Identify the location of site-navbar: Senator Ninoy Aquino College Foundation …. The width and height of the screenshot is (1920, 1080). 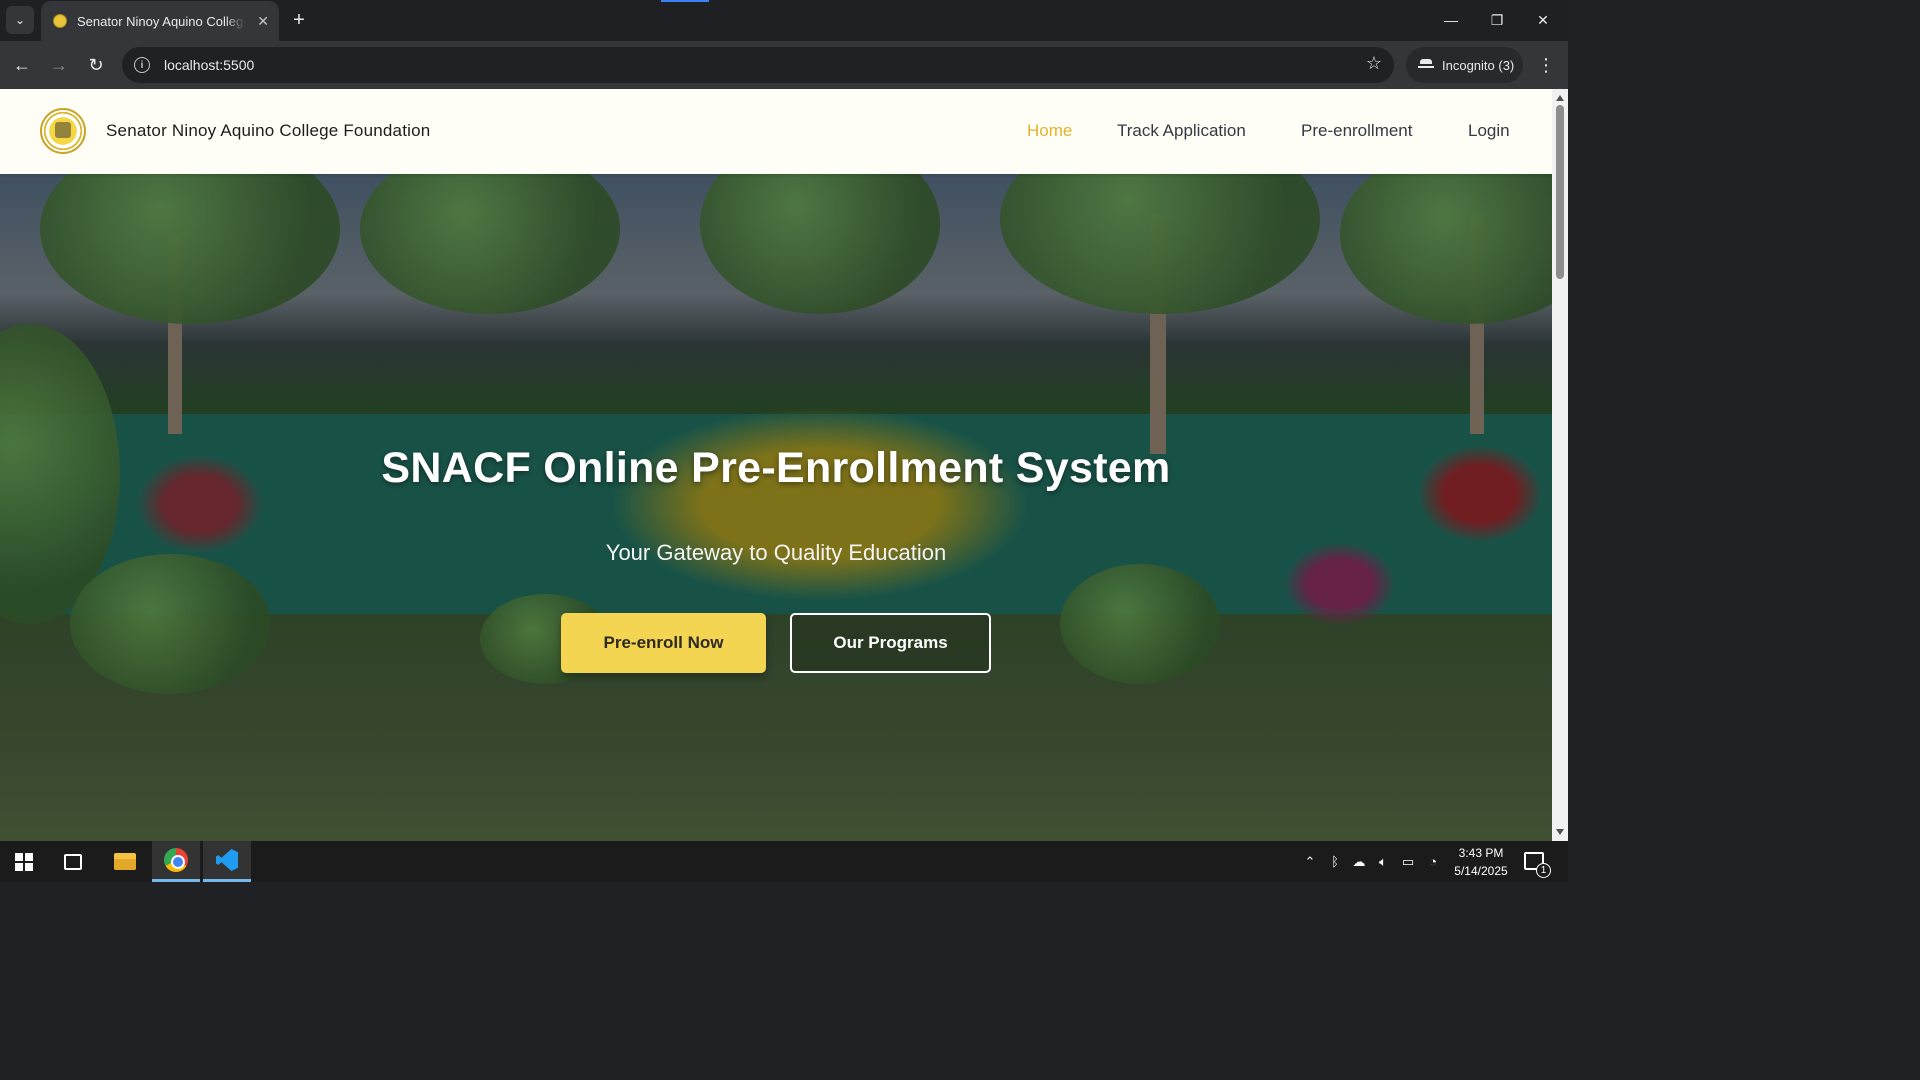
(776, 131).